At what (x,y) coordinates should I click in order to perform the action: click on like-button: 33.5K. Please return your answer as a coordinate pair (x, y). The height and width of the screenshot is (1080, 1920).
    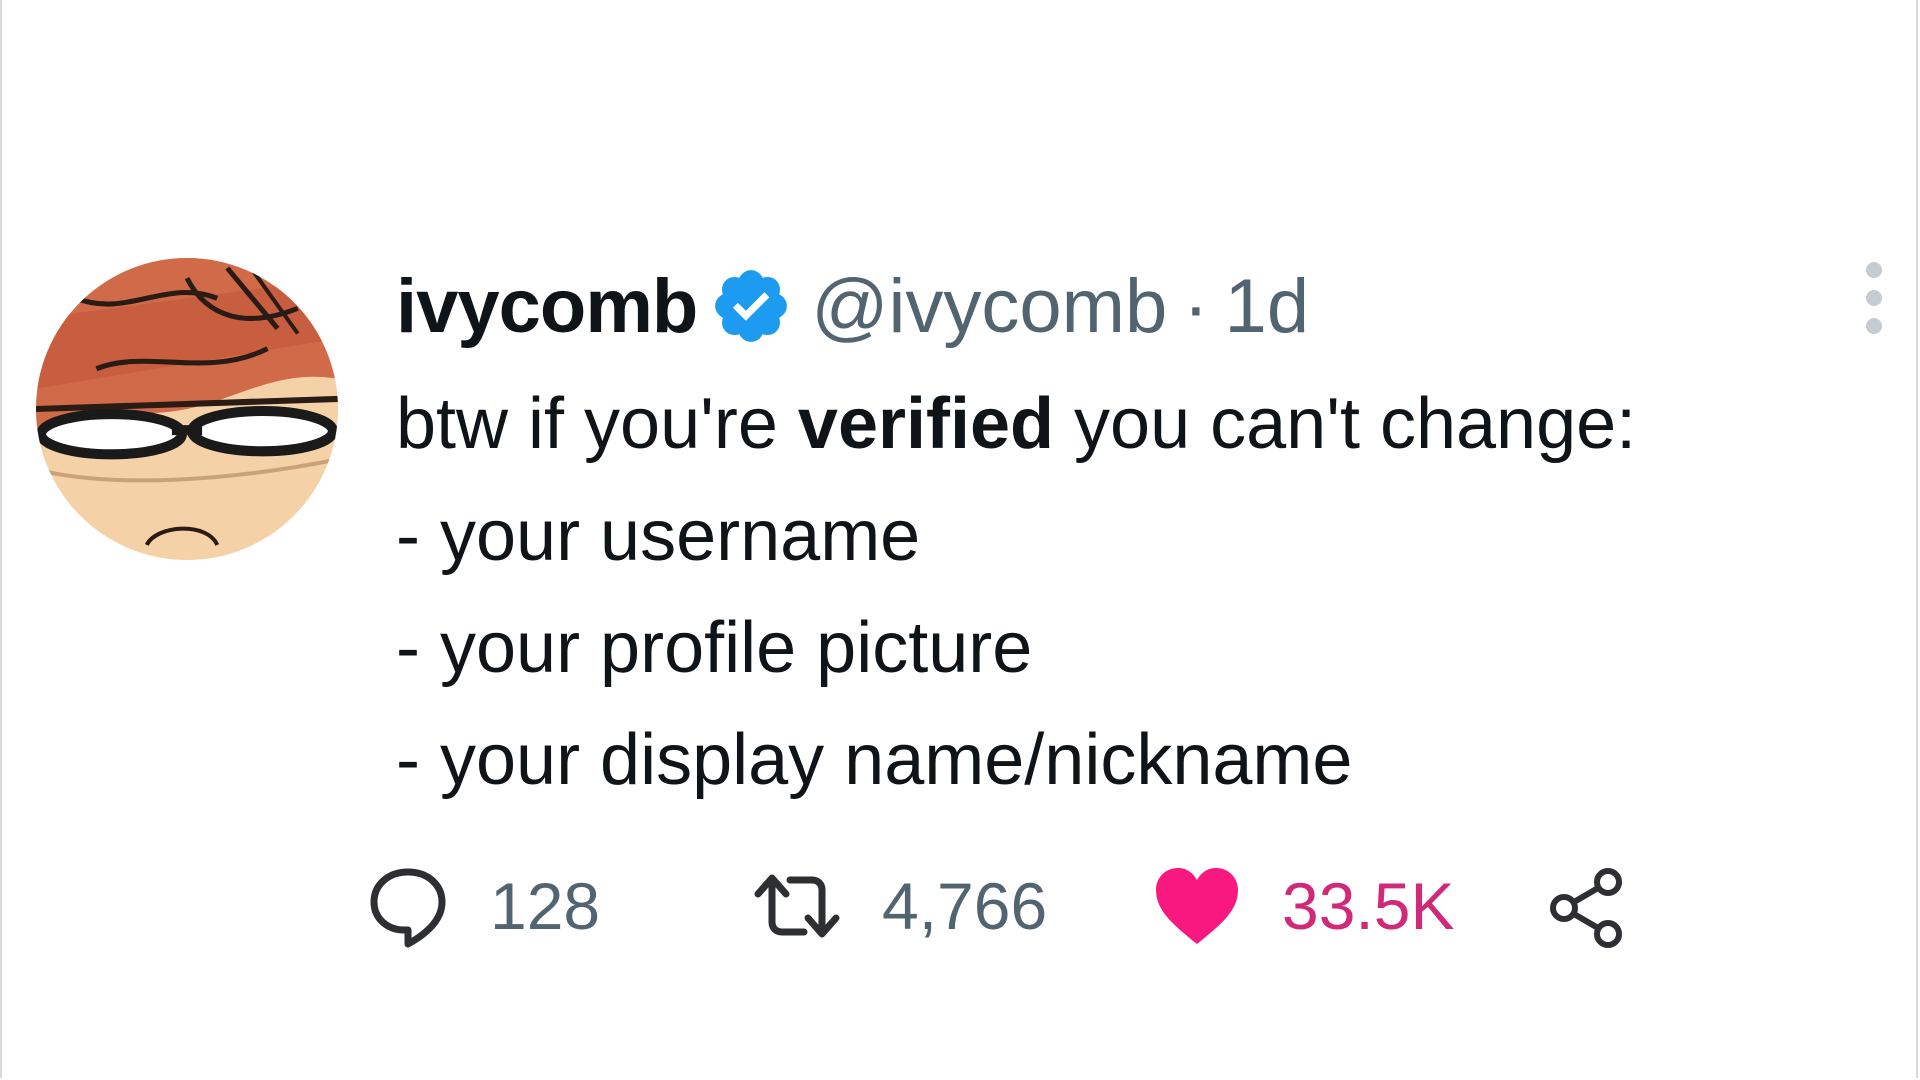
    Looking at the image, I should click on (1303, 906).